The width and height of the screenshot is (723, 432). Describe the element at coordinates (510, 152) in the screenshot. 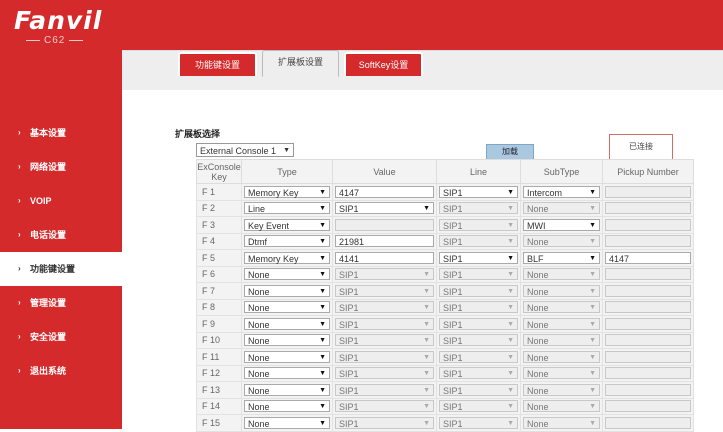

I see `load-button: 加载` at that location.